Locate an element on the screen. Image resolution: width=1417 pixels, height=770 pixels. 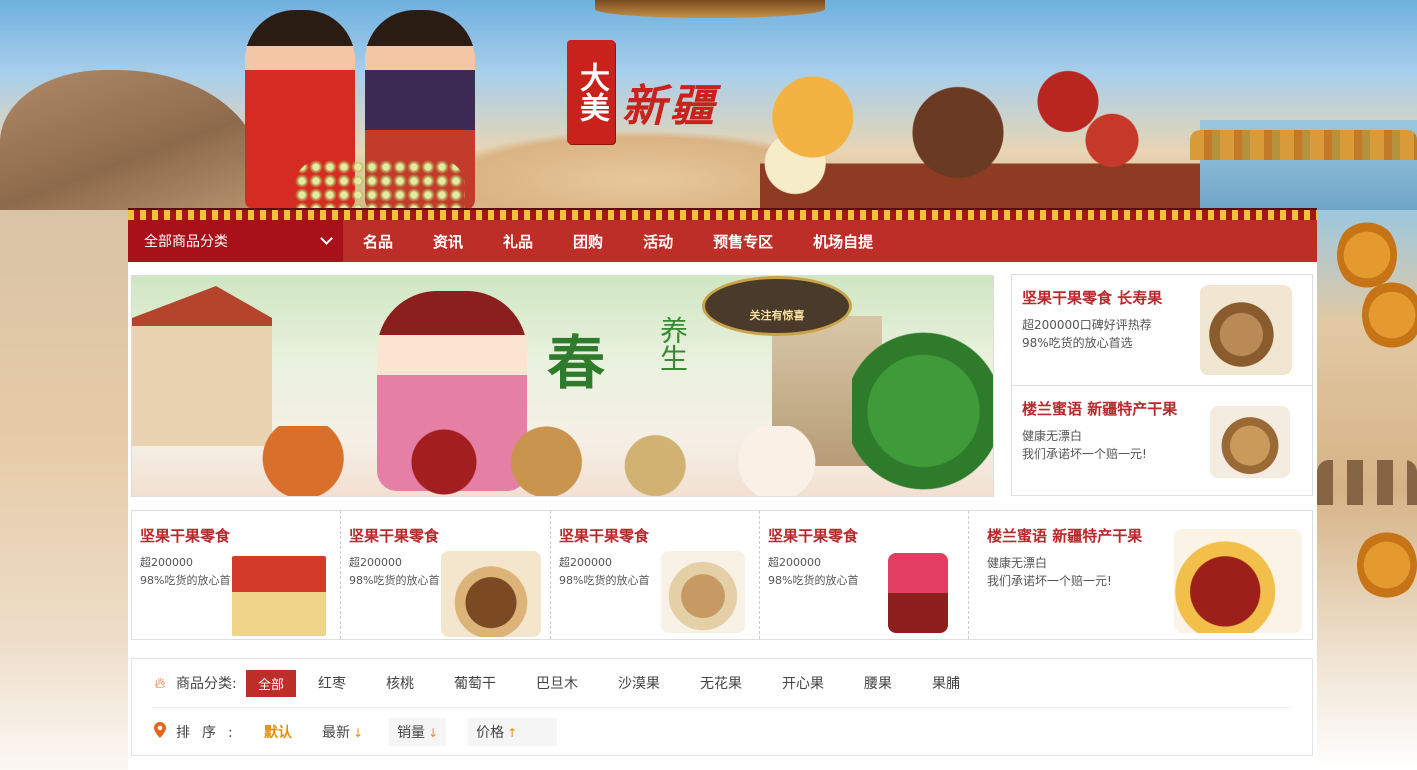
sort-default-label: 默认 is located at coordinates (278, 732).